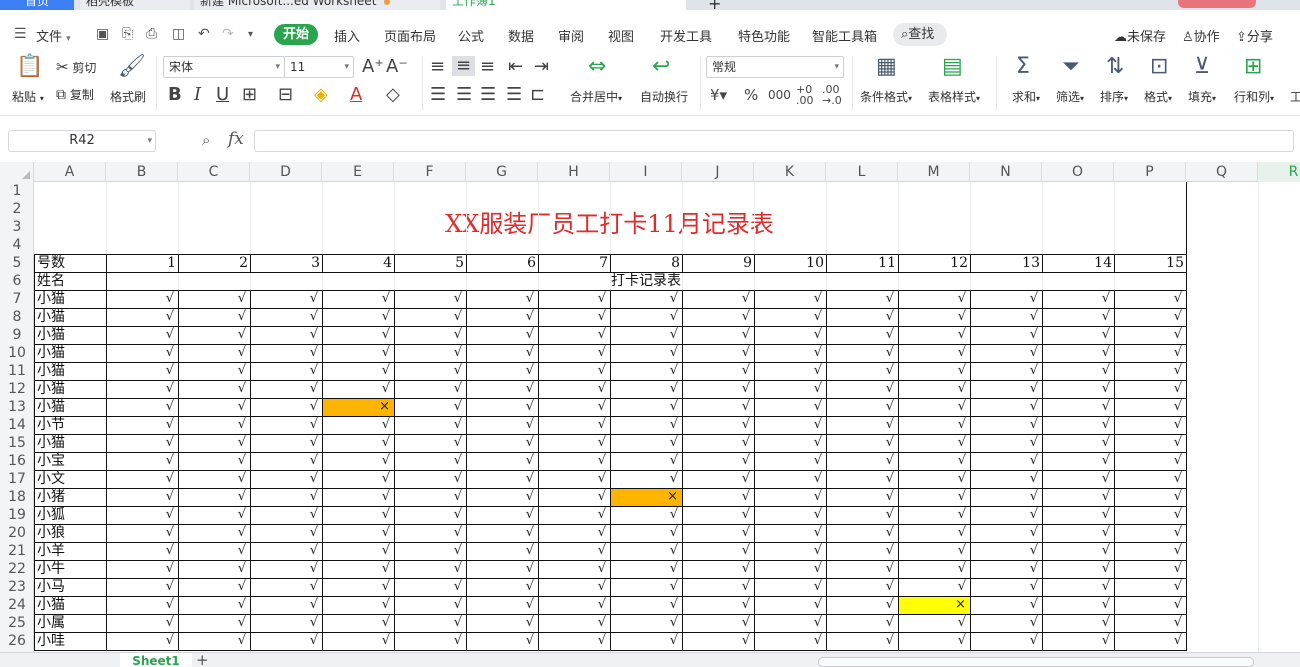  What do you see at coordinates (514, 95) in the screenshot?
I see `justify-icon: ☰` at bounding box center [514, 95].